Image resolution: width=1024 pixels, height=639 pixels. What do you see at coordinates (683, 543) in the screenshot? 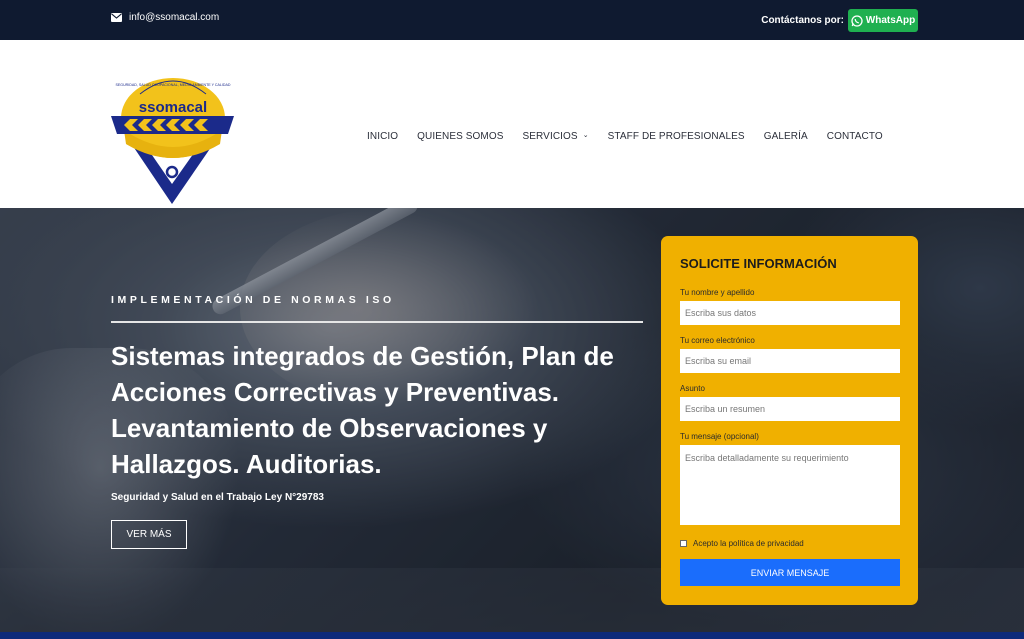
I see `privacy-checkbox` at bounding box center [683, 543].